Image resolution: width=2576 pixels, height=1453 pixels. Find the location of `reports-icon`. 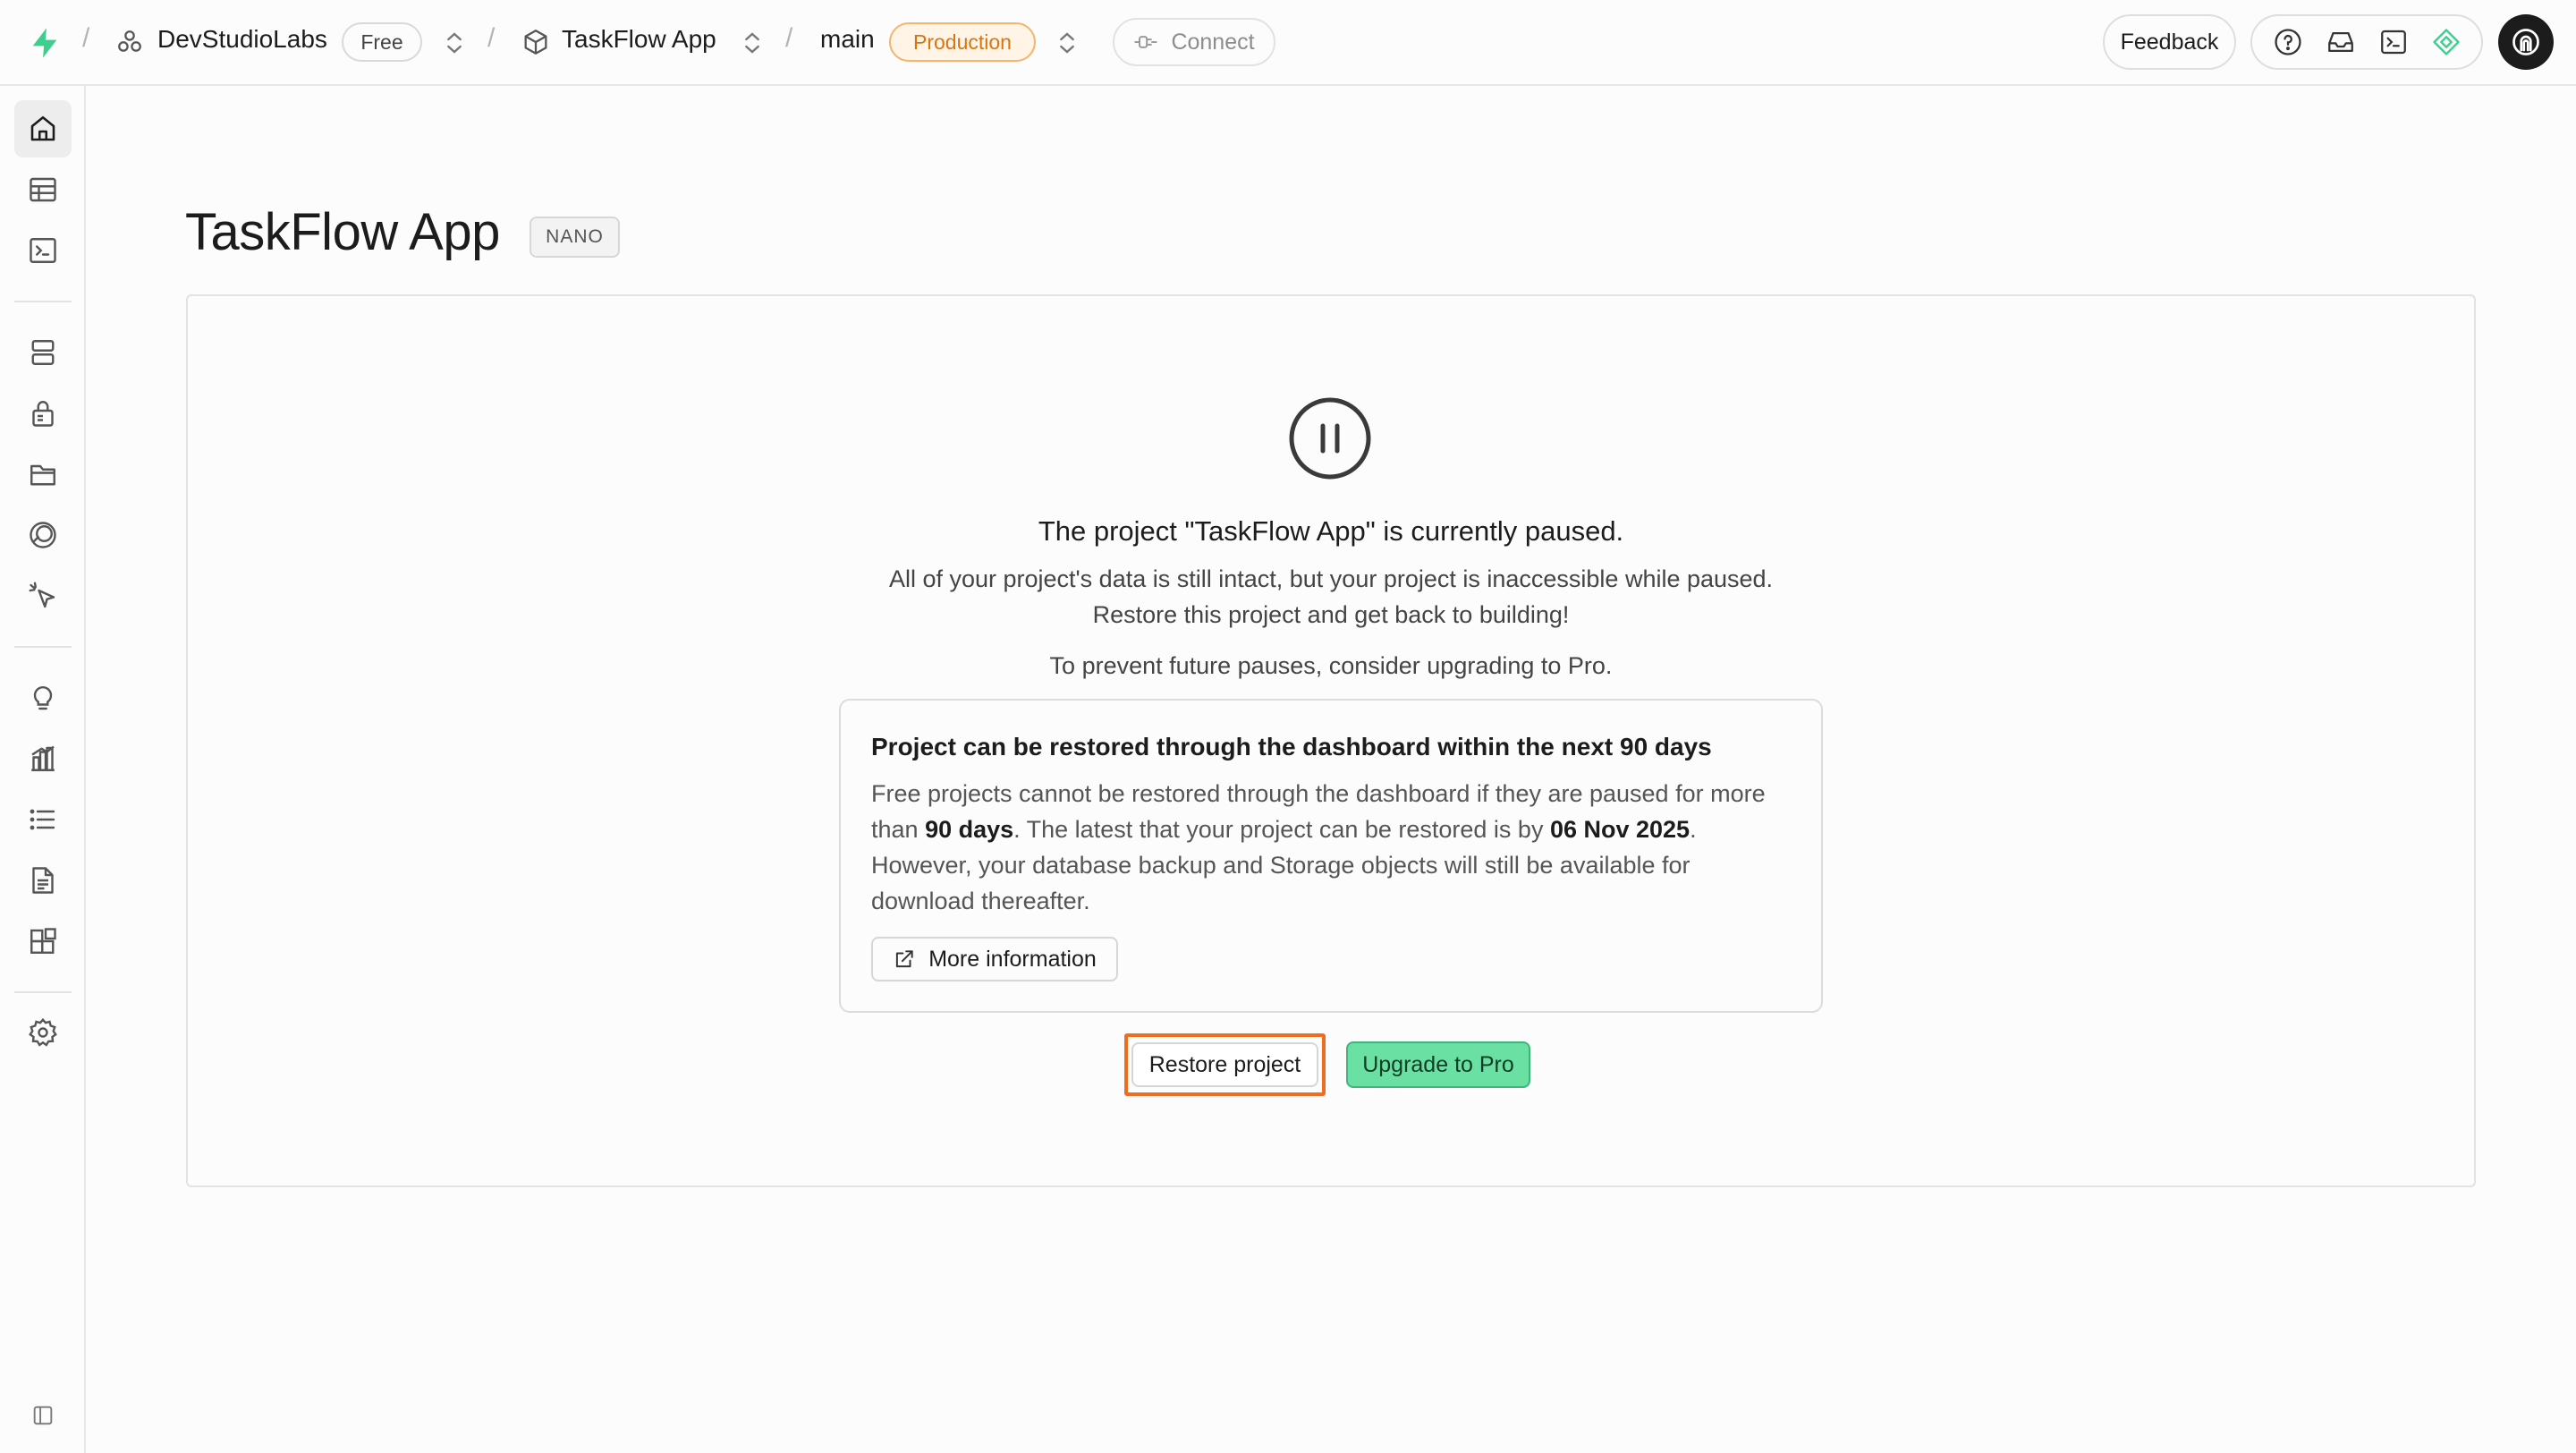

reports-icon is located at coordinates (43, 758).